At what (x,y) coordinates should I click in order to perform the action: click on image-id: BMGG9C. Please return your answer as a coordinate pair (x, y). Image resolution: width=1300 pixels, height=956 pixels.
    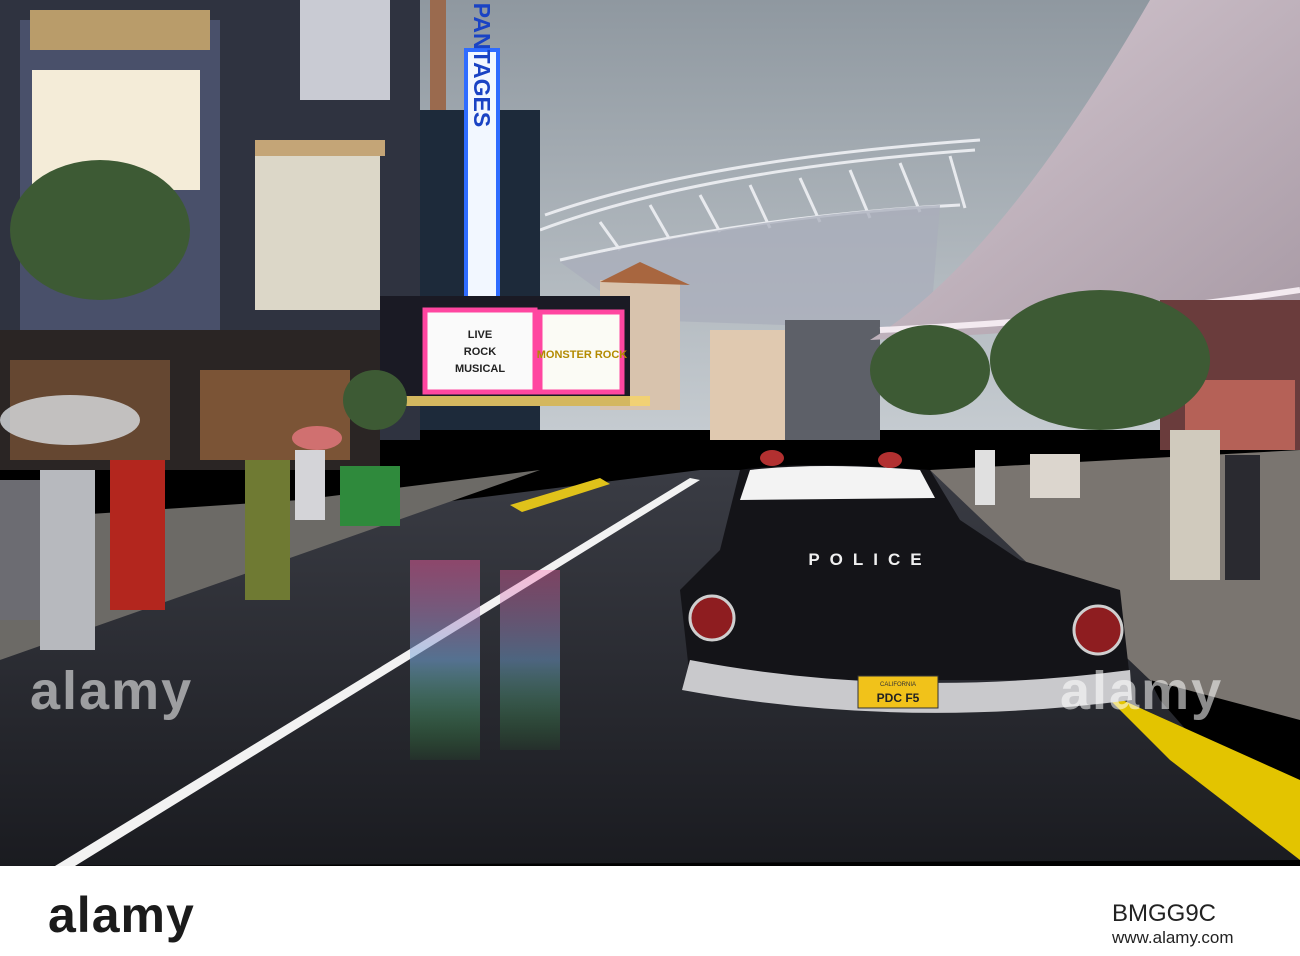
    Looking at the image, I should click on (1164, 913).